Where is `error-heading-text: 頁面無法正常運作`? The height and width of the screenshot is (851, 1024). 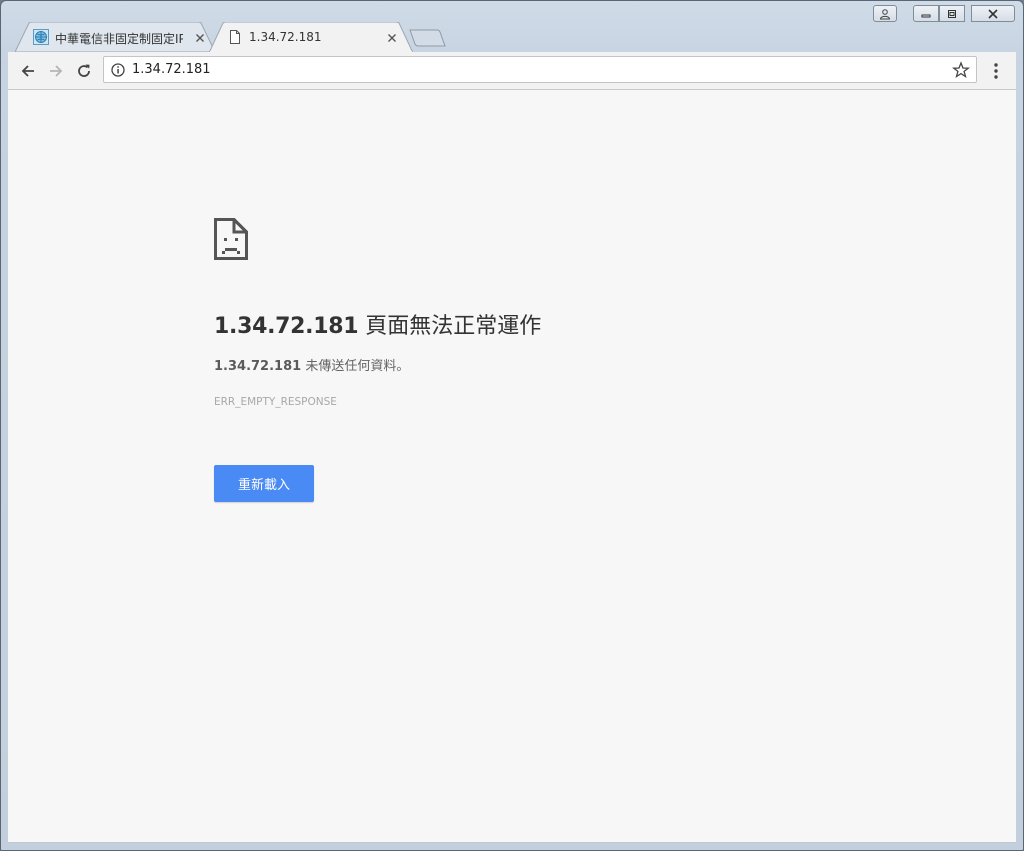 error-heading-text: 頁面無法正常運作 is located at coordinates (450, 326).